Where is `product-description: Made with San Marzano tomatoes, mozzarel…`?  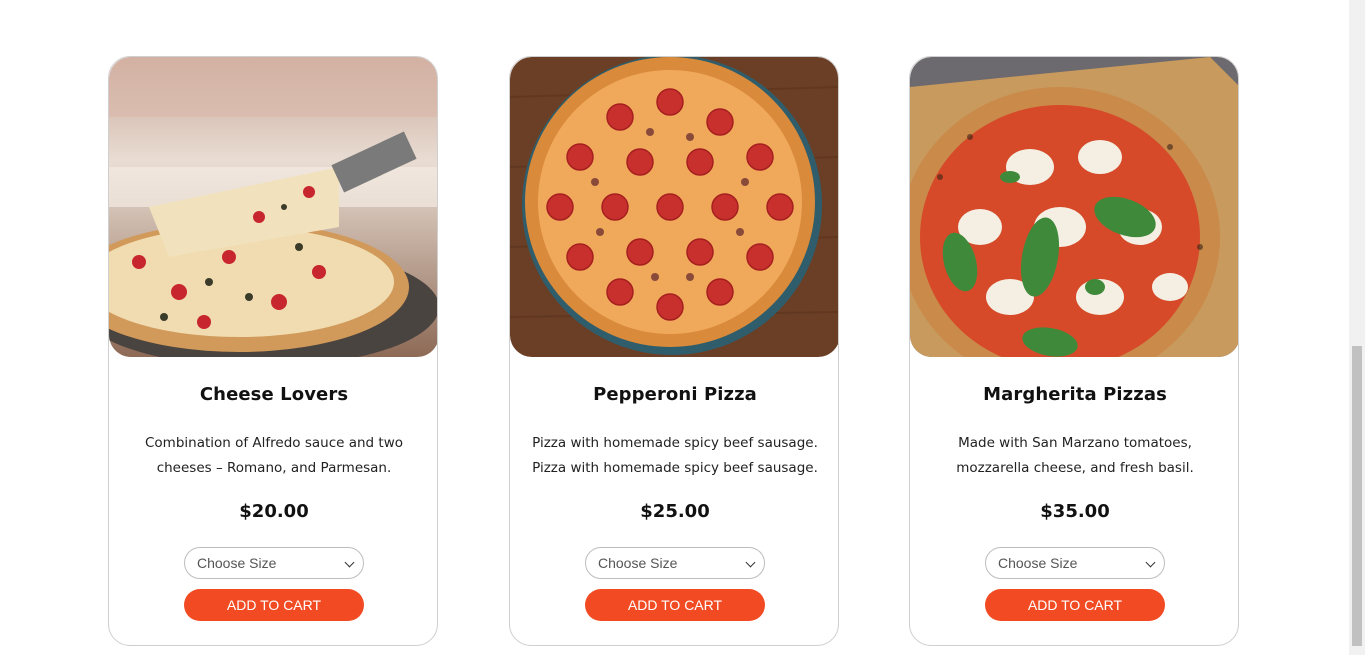
product-description: Made with San Marzano tomatoes, mozzarel… is located at coordinates (1075, 455).